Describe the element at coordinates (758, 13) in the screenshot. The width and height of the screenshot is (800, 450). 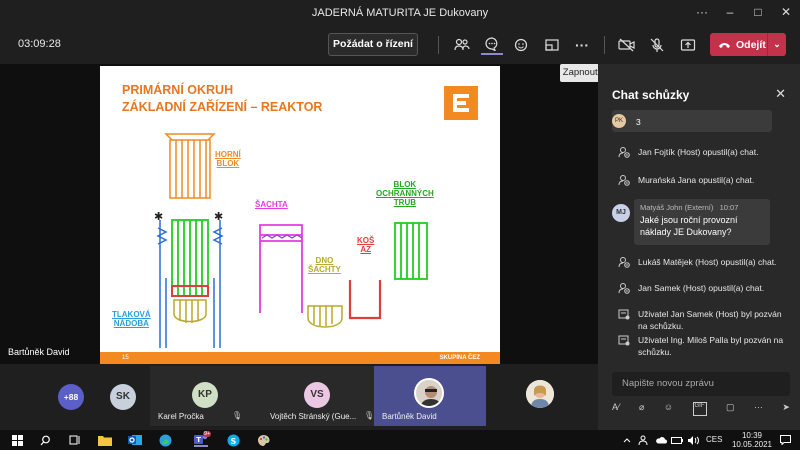
I see `maximize-icon: □` at that location.